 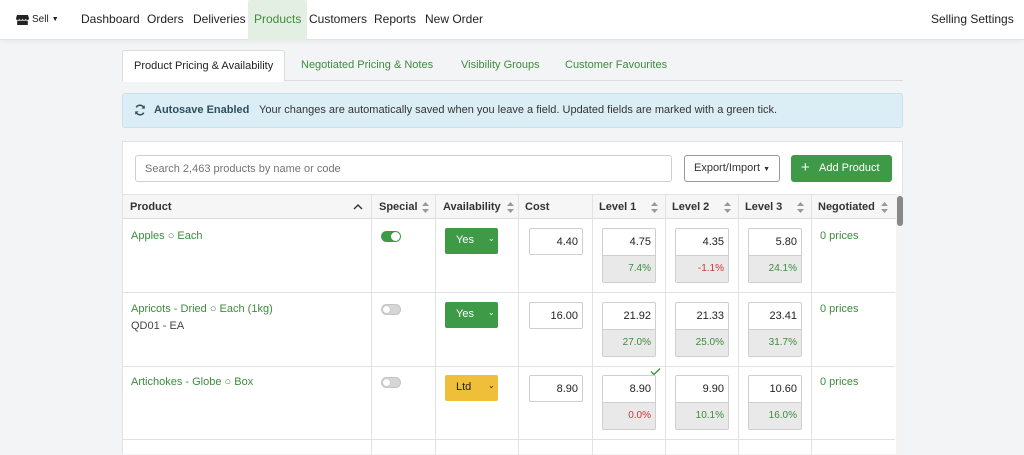 What do you see at coordinates (472, 207) in the screenshot?
I see `header-availability: Availability` at bounding box center [472, 207].